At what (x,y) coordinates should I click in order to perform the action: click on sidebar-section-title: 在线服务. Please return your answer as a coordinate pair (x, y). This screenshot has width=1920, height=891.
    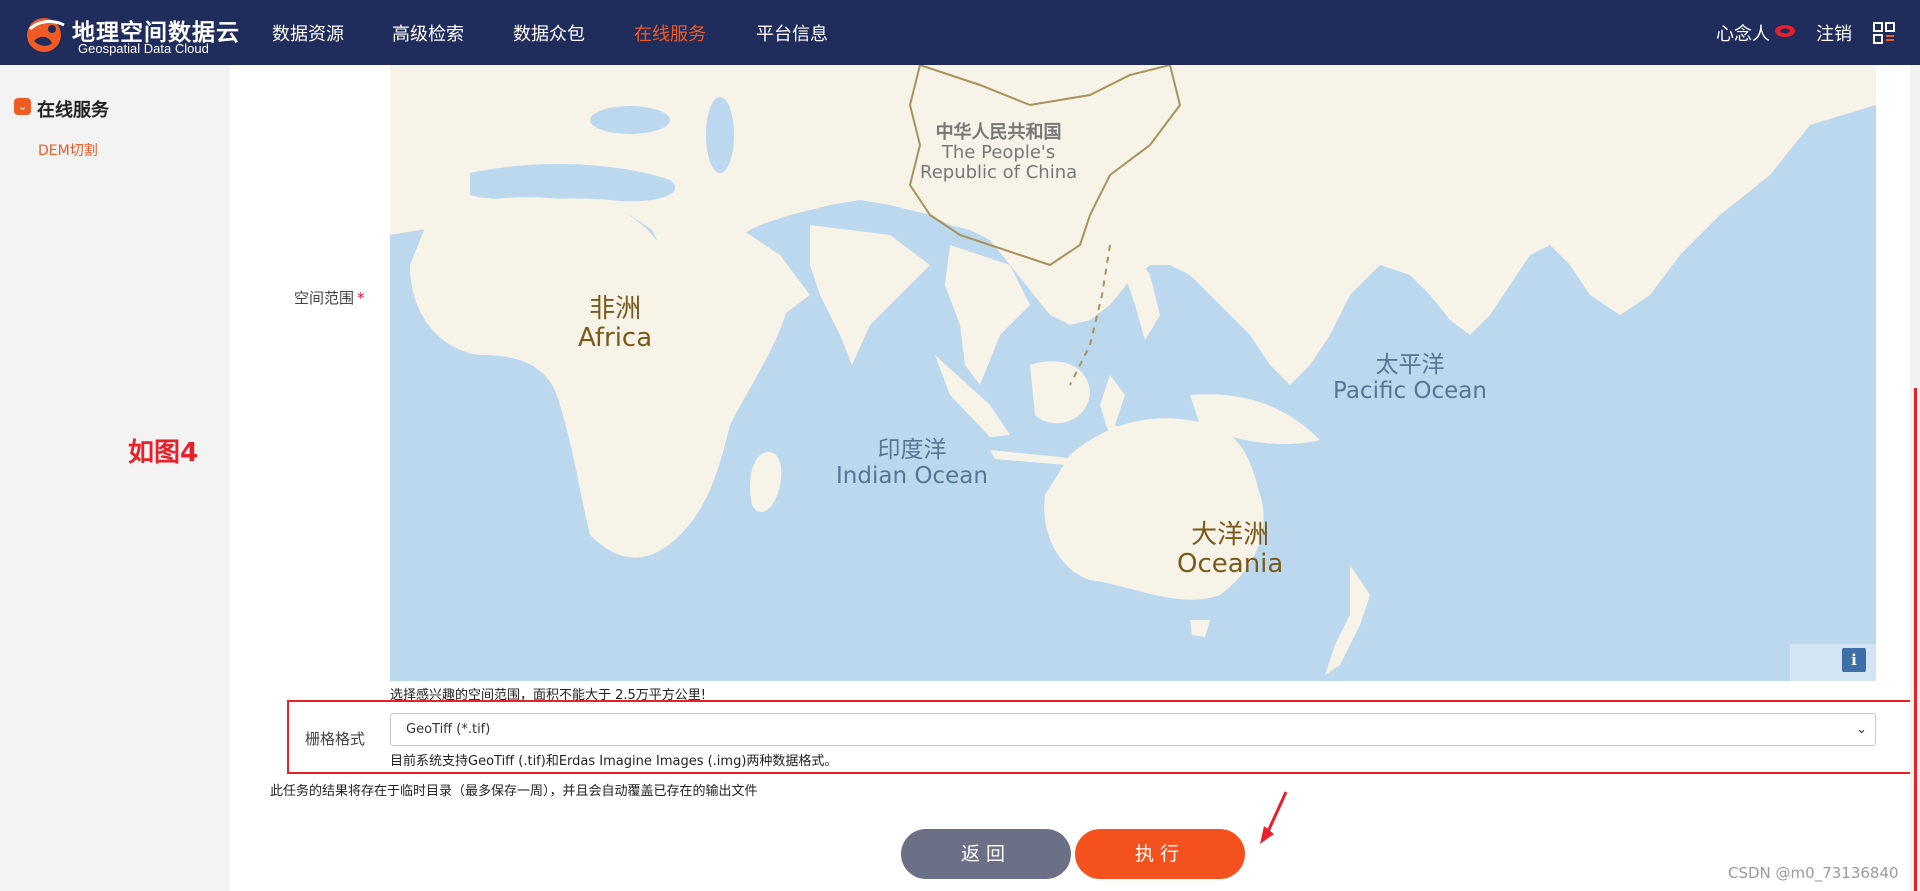
    Looking at the image, I should click on (73, 110).